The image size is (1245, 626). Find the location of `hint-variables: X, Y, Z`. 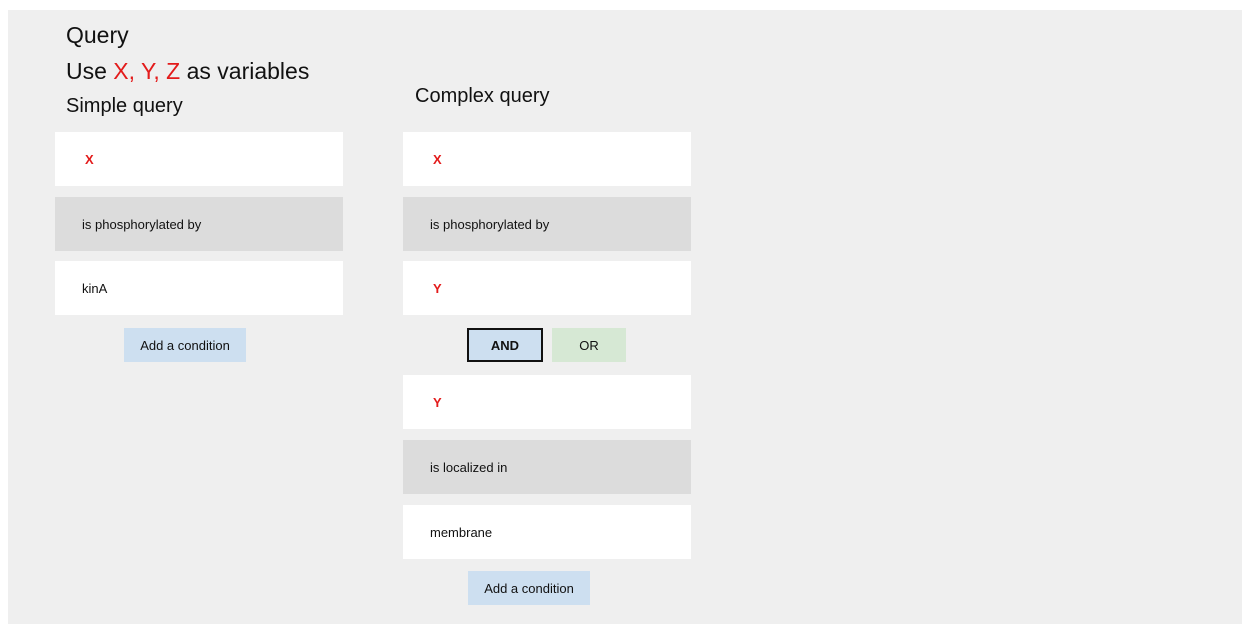

hint-variables: X, Y, Z is located at coordinates (147, 71).